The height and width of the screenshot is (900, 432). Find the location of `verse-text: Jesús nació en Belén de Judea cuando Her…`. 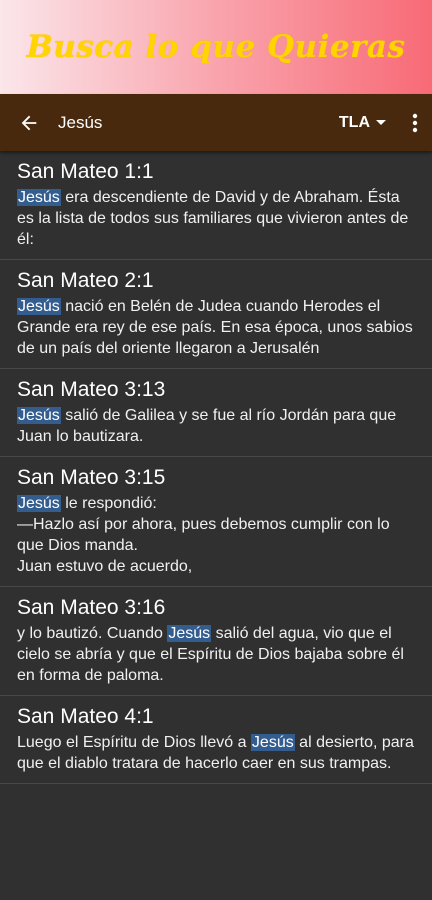

verse-text: Jesús nació en Belén de Judea cuando Her… is located at coordinates (215, 327).